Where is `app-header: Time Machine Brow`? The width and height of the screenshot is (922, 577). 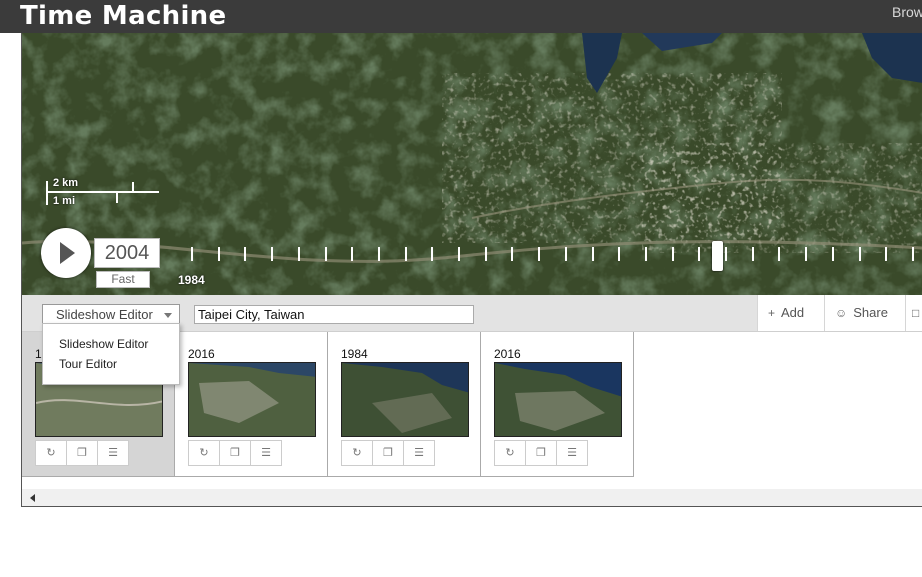 app-header: Time Machine Brow is located at coordinates (461, 16).